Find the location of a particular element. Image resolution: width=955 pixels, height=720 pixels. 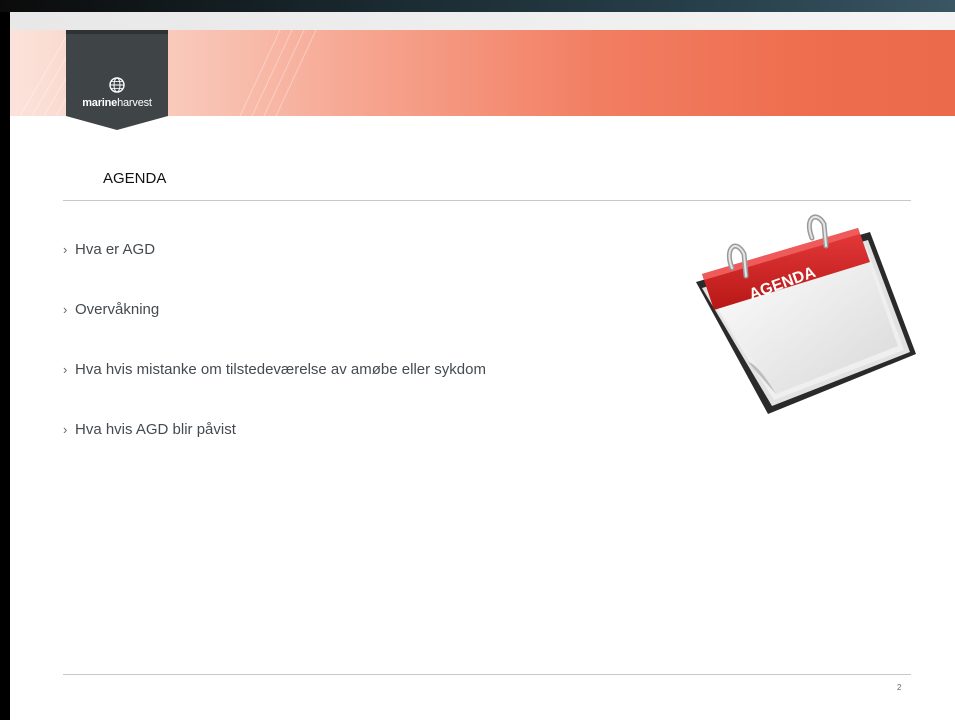

page-number: 2 is located at coordinates (899, 687).